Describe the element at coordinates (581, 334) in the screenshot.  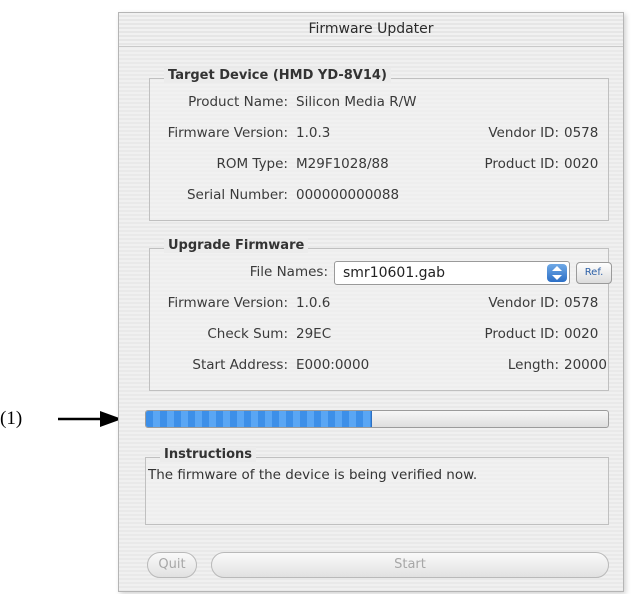
I see `upgrade-product-id-value: 0020` at that location.